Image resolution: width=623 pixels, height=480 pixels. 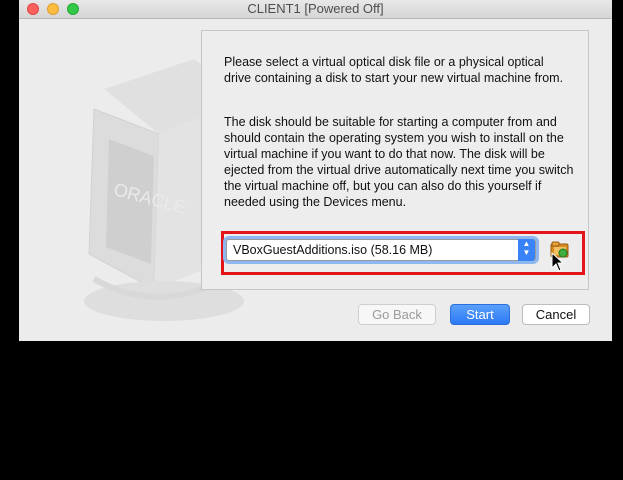 I want to click on mouse-cursor-icon, so click(x=558, y=262).